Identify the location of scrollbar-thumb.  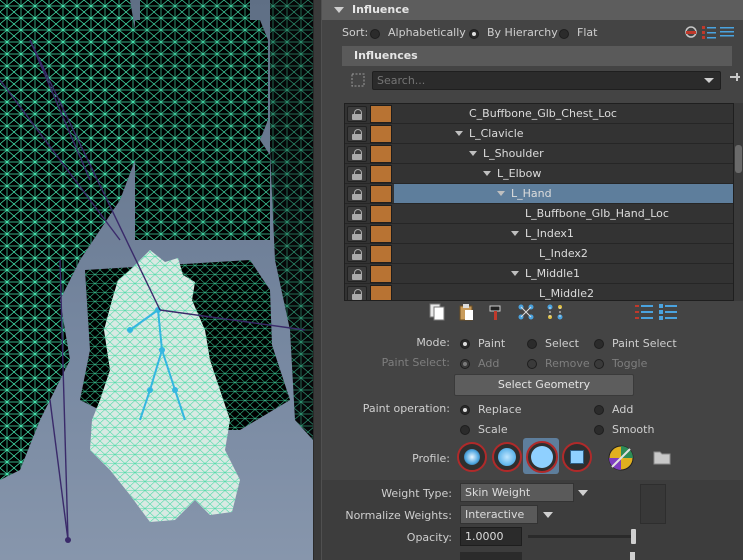
(738, 159).